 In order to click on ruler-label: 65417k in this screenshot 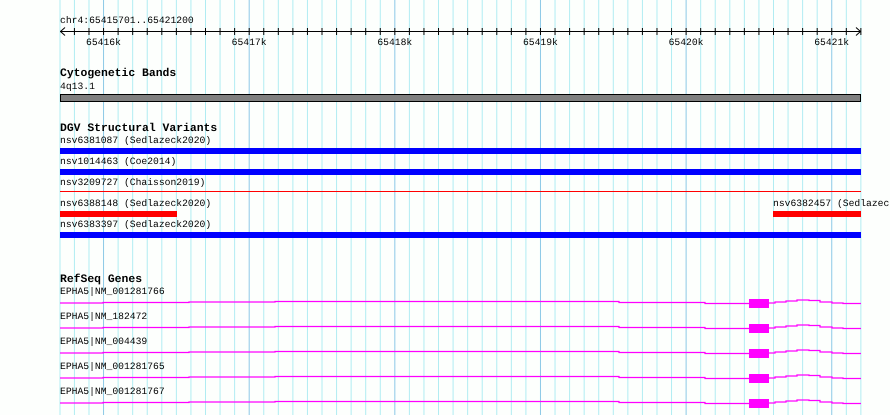, I will do `click(249, 43)`.